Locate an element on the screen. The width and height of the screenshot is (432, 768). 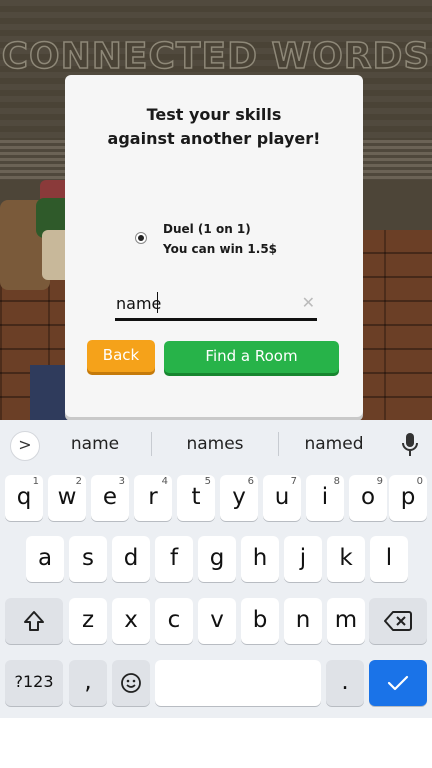
suggestion-2: names is located at coordinates (215, 444).